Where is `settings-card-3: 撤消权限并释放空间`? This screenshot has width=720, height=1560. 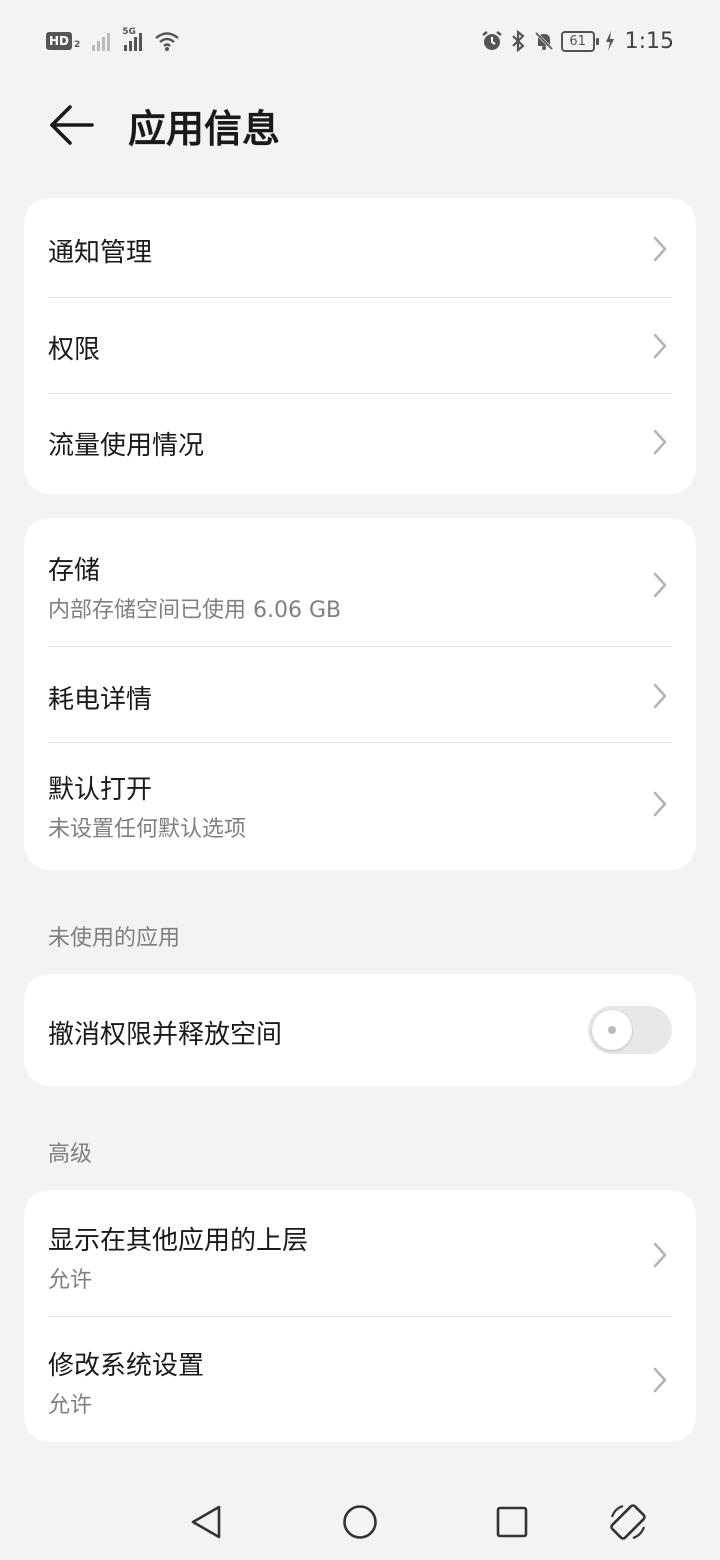 settings-card-3: 撤消权限并释放空间 is located at coordinates (360, 1030).